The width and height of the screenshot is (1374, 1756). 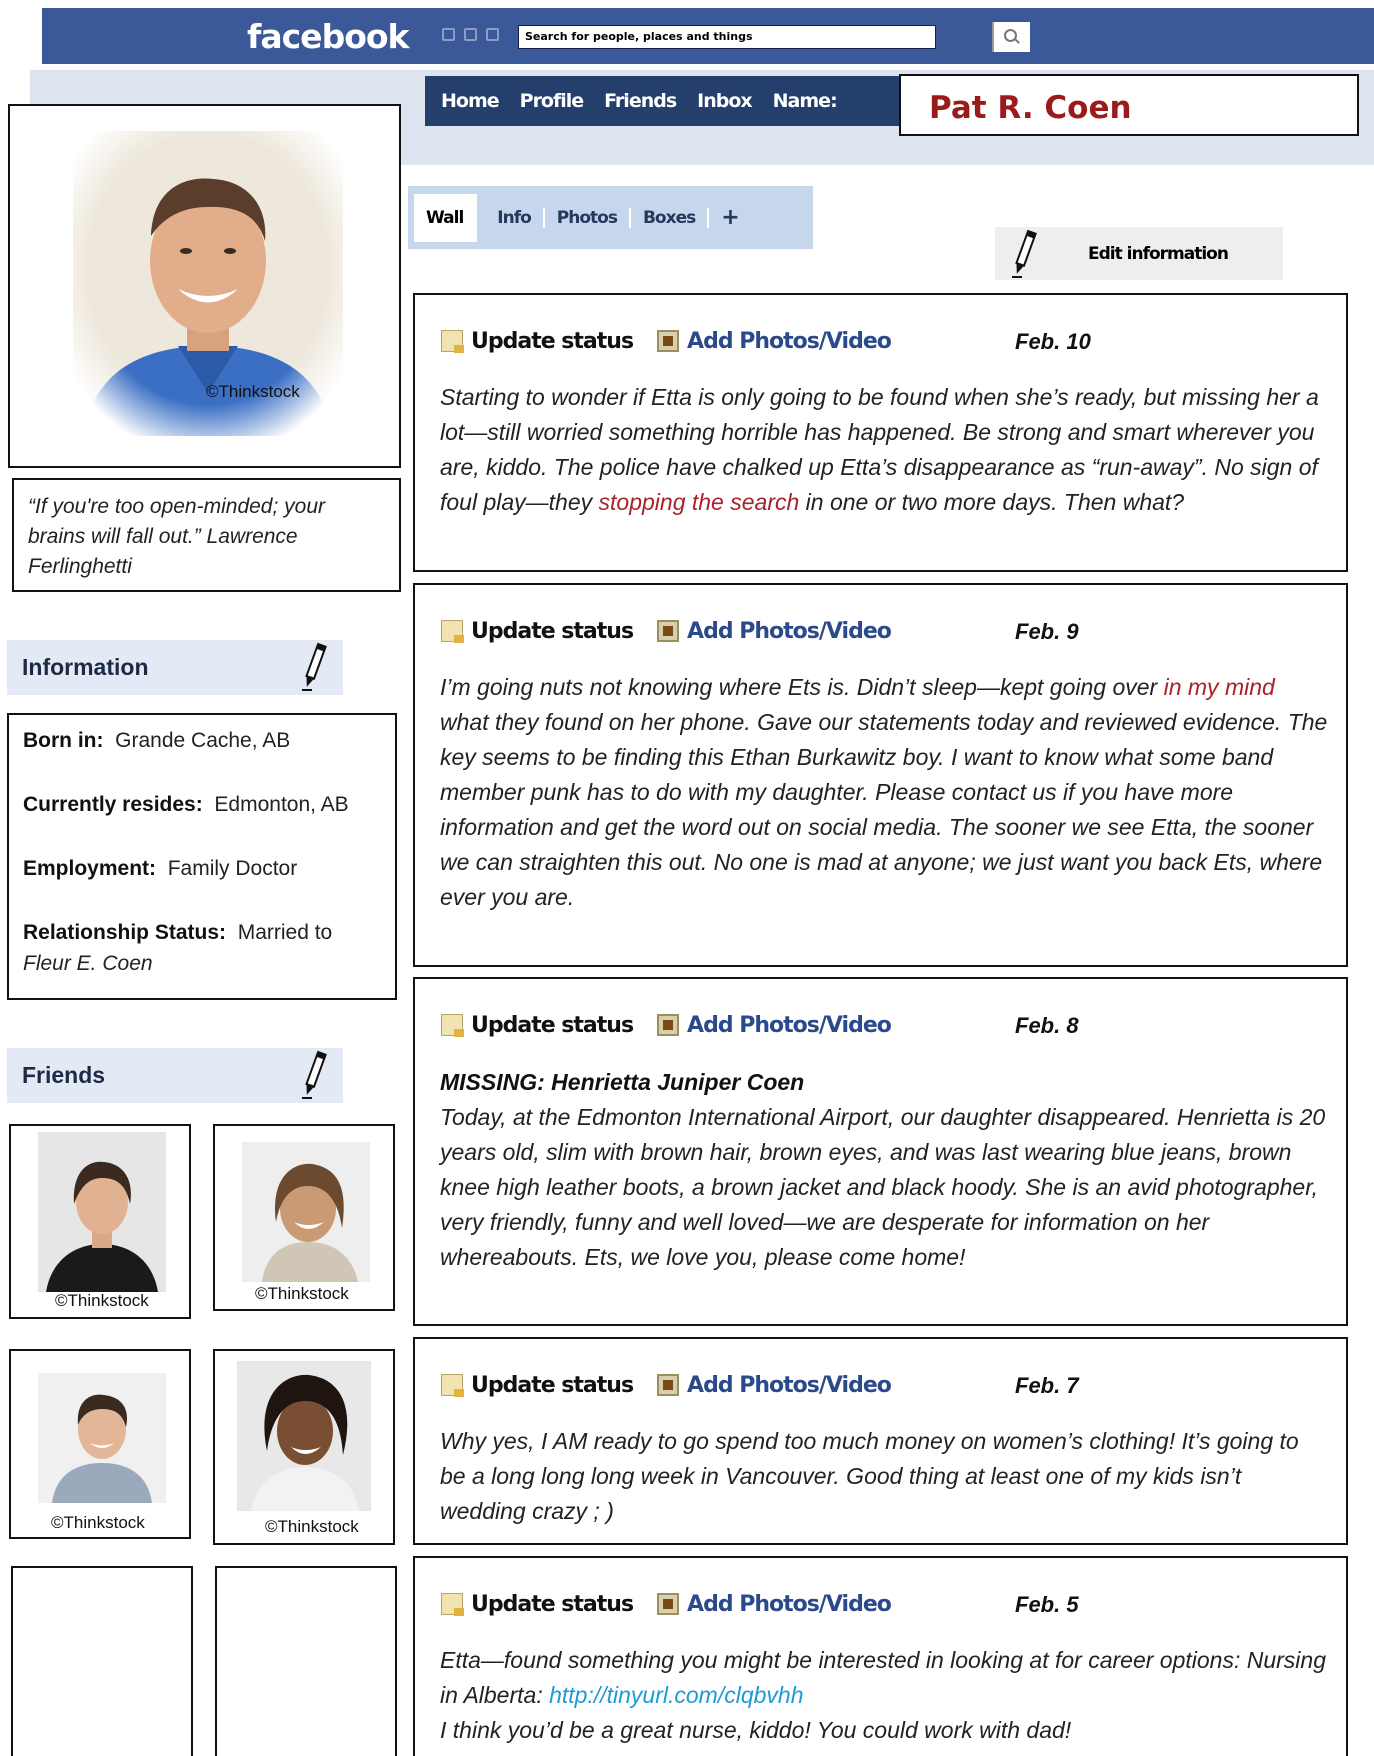 I want to click on messages-icon, so click(x=470, y=34).